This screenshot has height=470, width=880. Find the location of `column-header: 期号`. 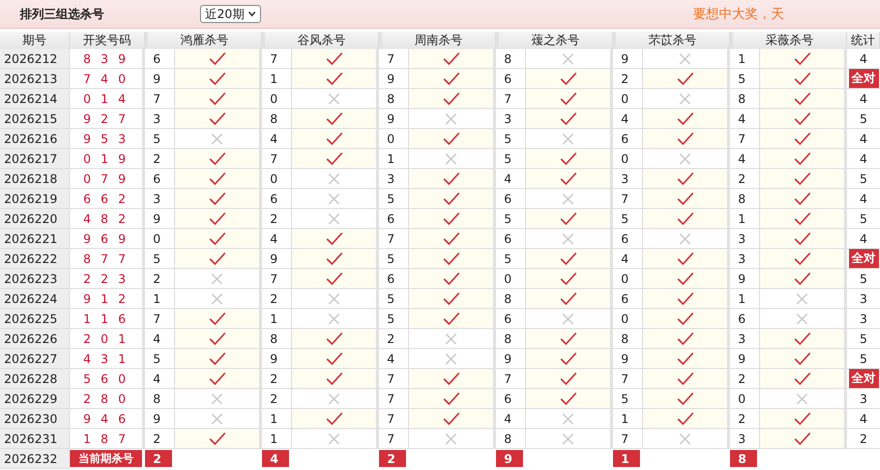

column-header: 期号 is located at coordinates (35, 40).